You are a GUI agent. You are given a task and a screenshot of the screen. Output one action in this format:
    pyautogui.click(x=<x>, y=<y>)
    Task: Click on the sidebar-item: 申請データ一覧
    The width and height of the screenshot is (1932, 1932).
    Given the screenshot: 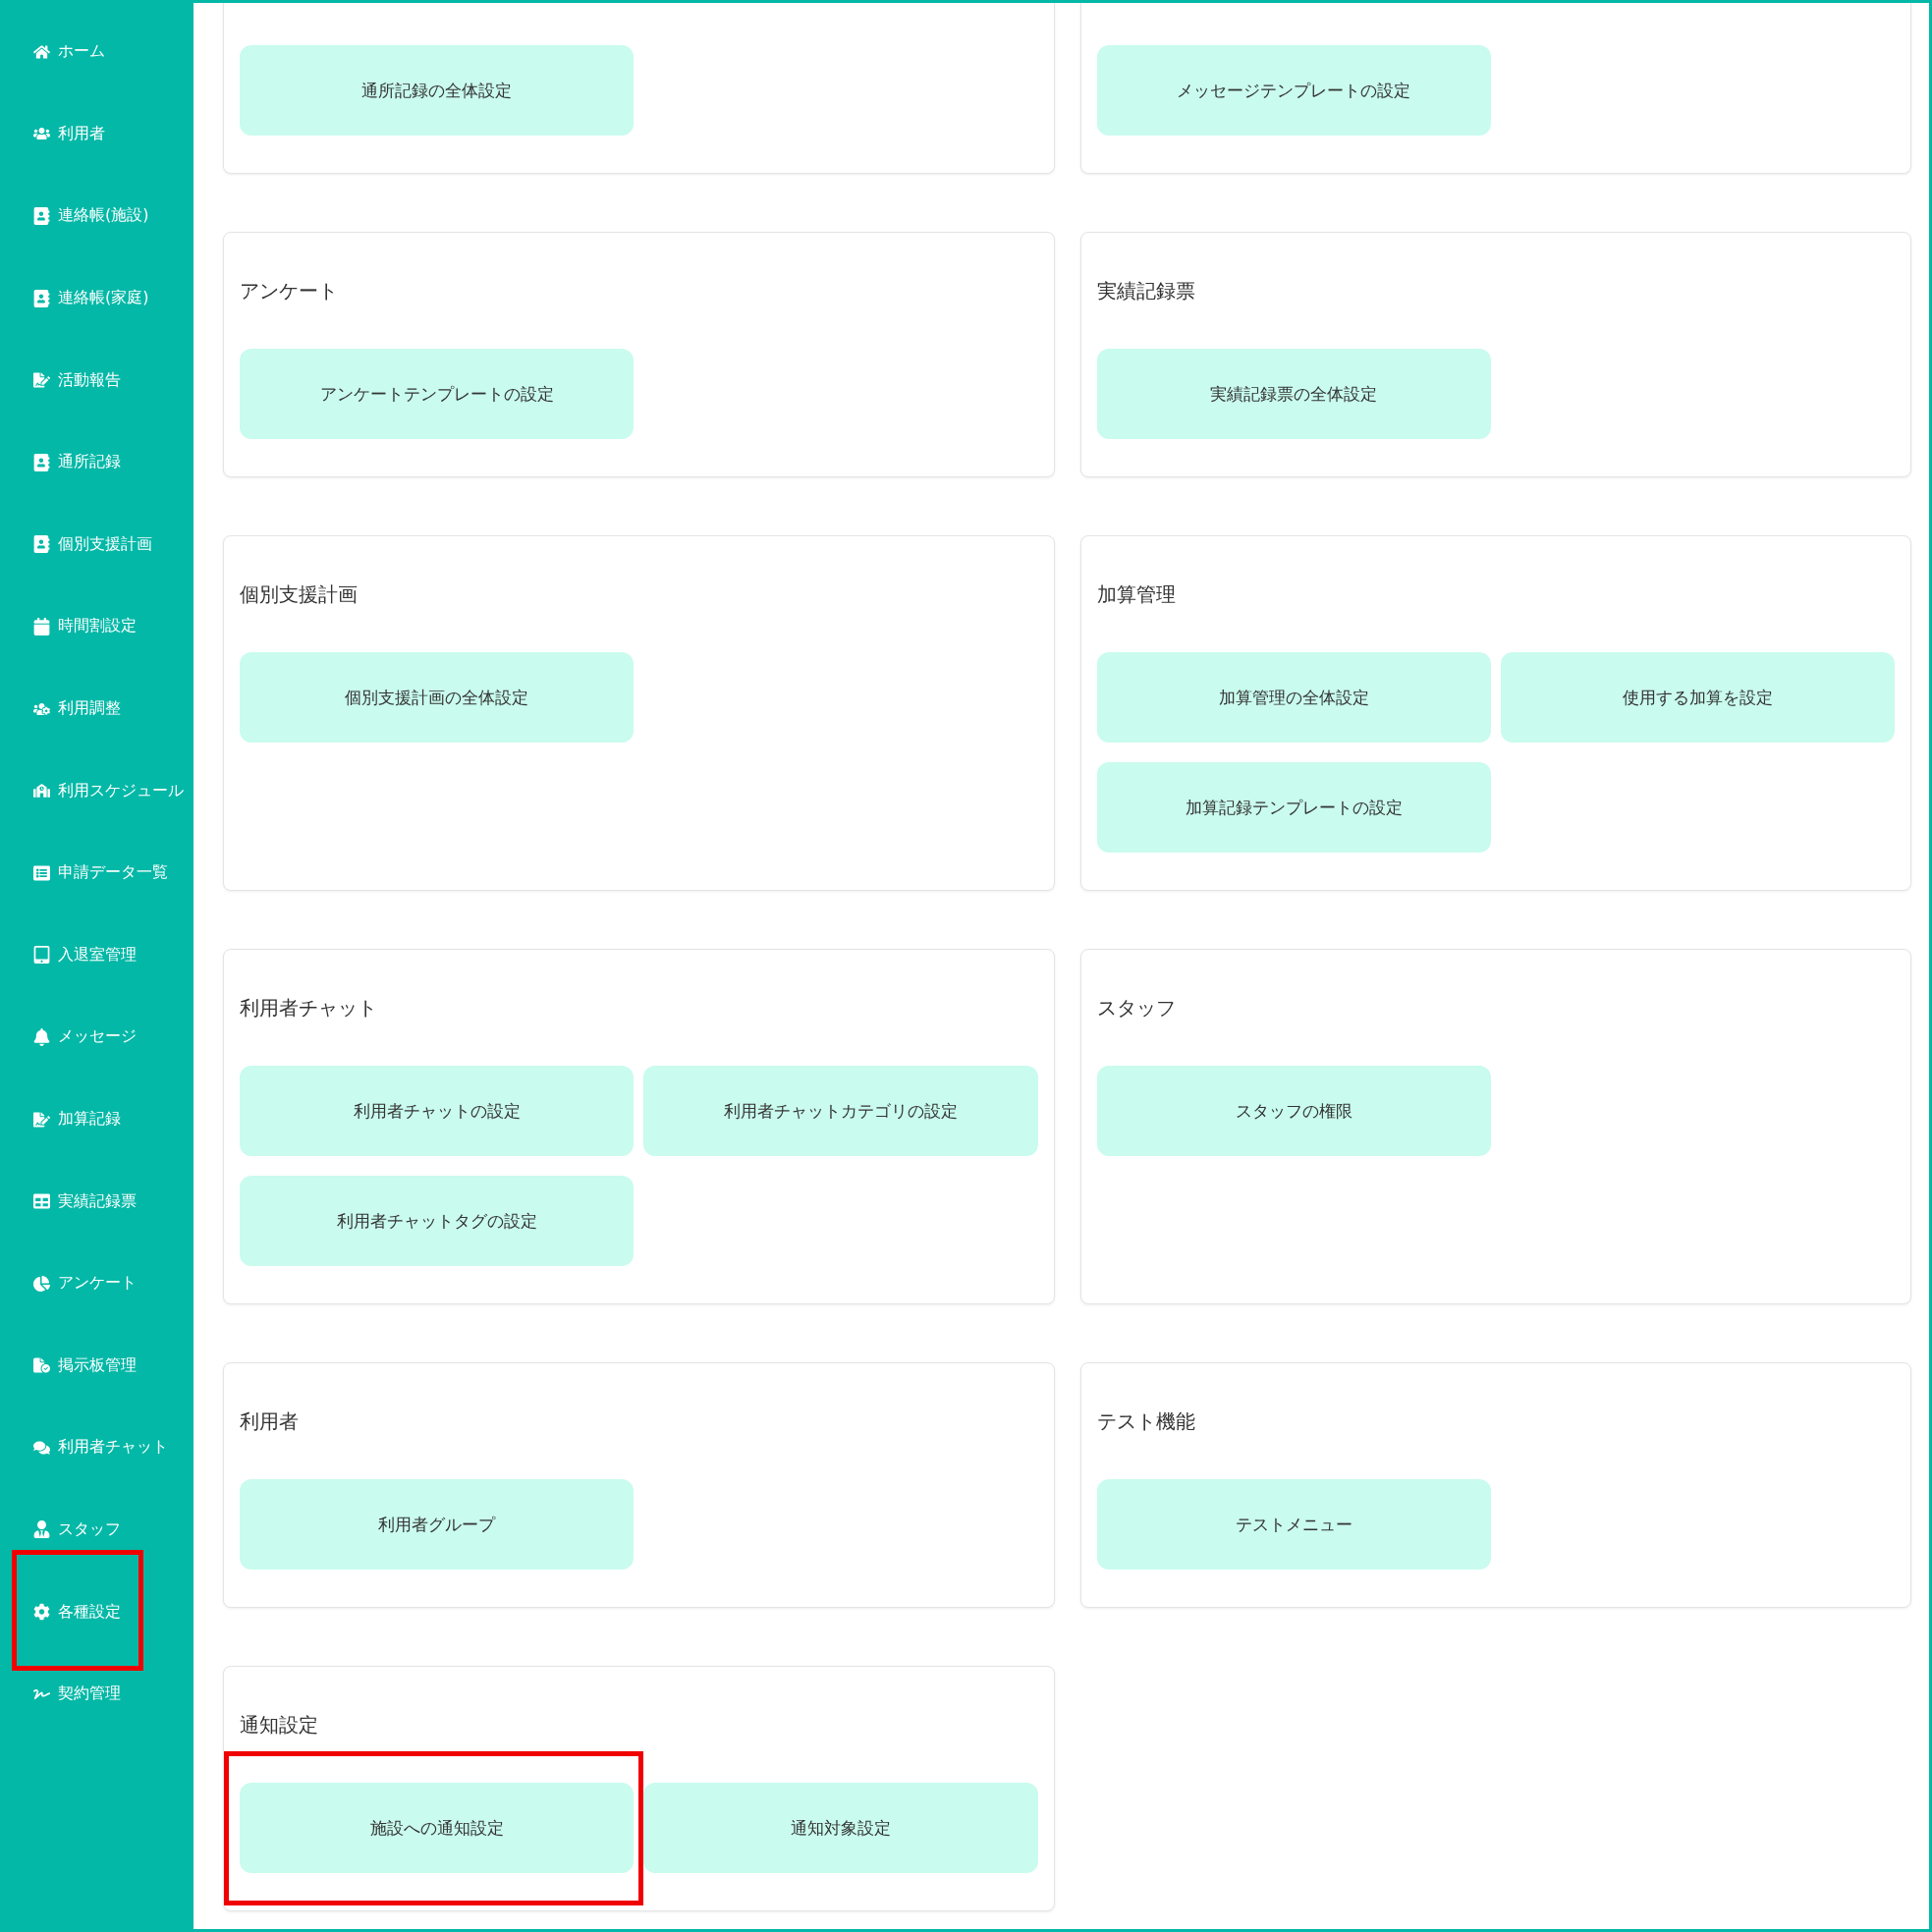 What is the action you would take?
    pyautogui.click(x=98, y=872)
    